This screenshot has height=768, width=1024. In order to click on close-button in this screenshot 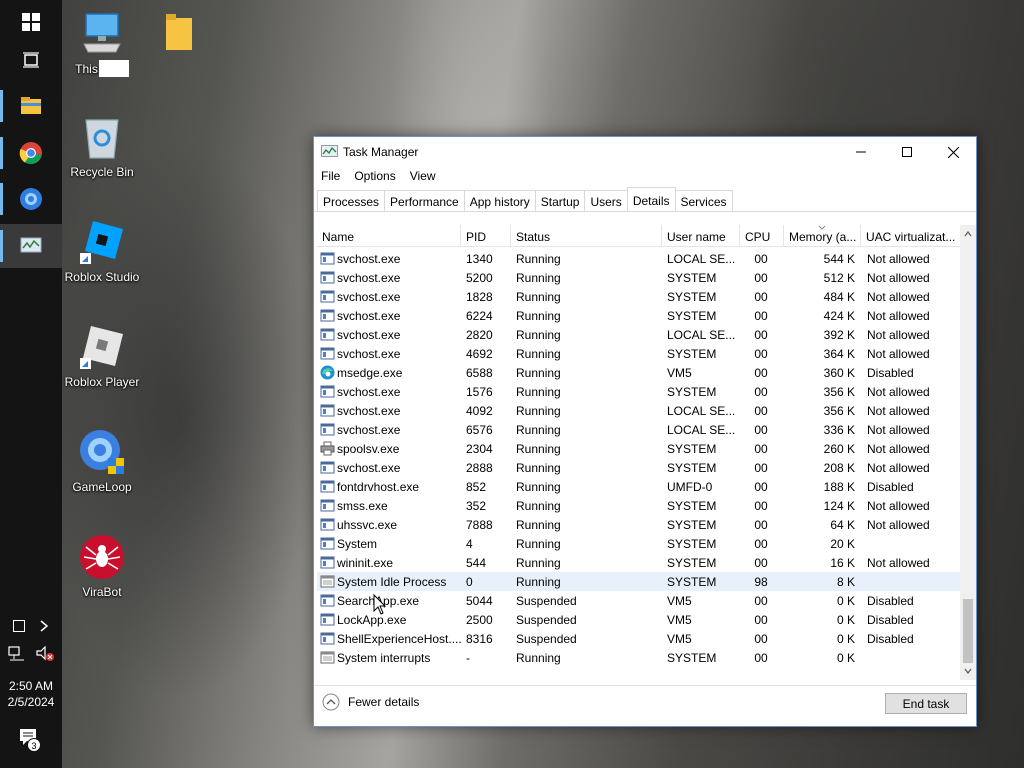, I will do `click(953, 152)`.